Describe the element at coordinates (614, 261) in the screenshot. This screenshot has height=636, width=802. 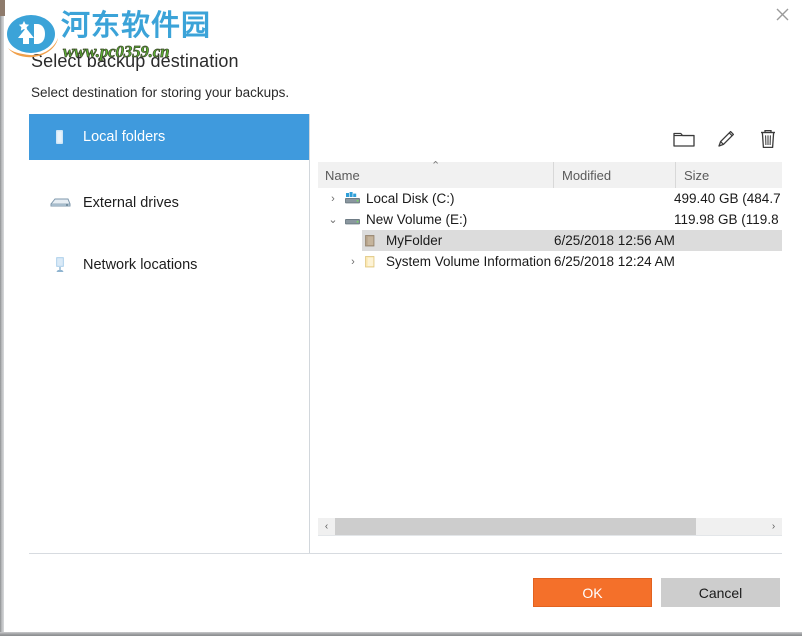
I see `row-modified: 6/25/2018 12:24 AM` at that location.